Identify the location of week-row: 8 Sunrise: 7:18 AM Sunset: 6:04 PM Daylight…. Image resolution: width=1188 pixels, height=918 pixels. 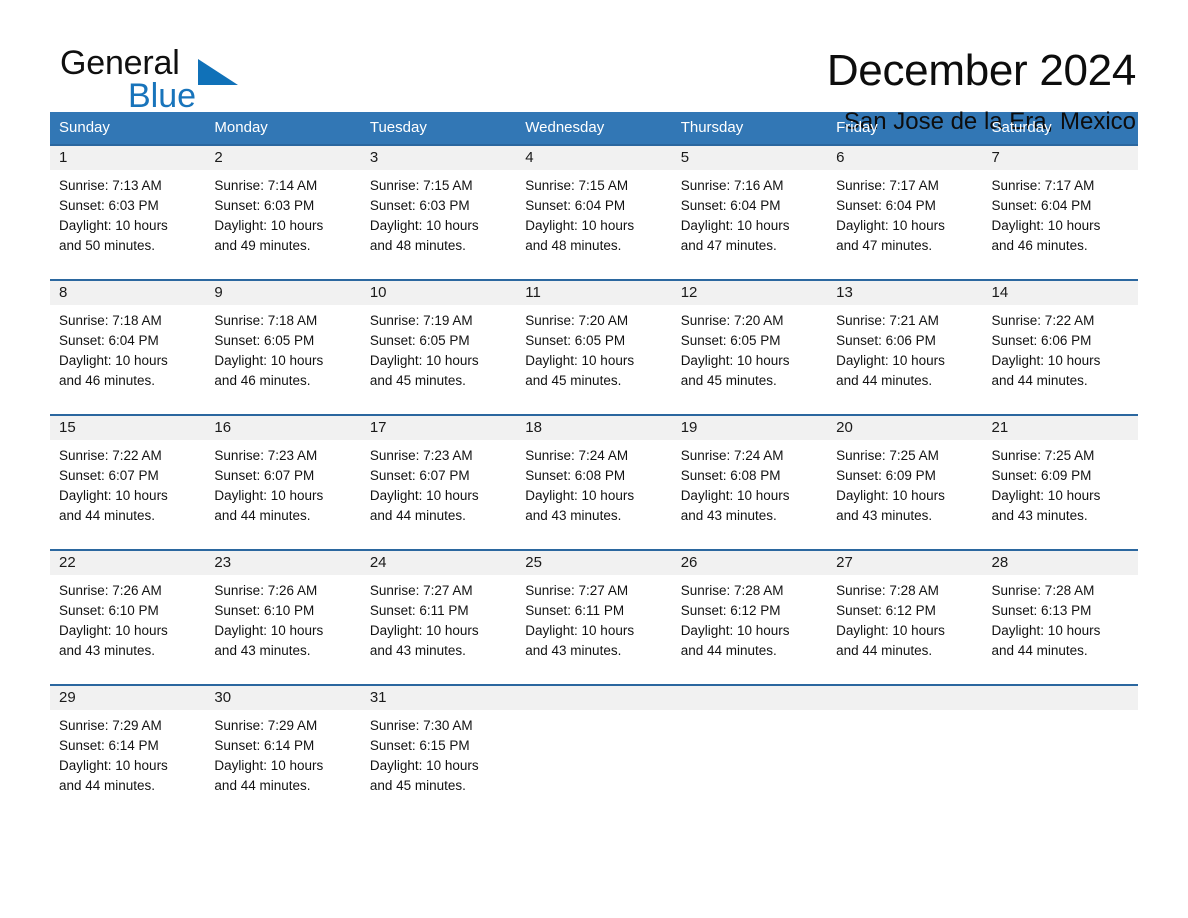
(594, 346).